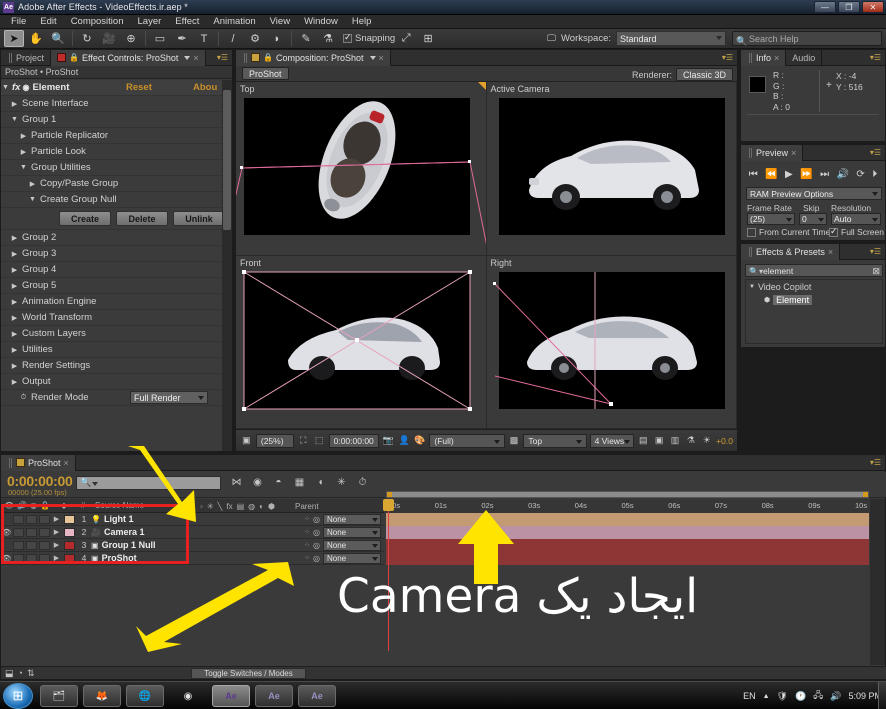 This screenshot has height=709, width=886. I want to click on menu-item-layer: Layer, so click(150, 21).